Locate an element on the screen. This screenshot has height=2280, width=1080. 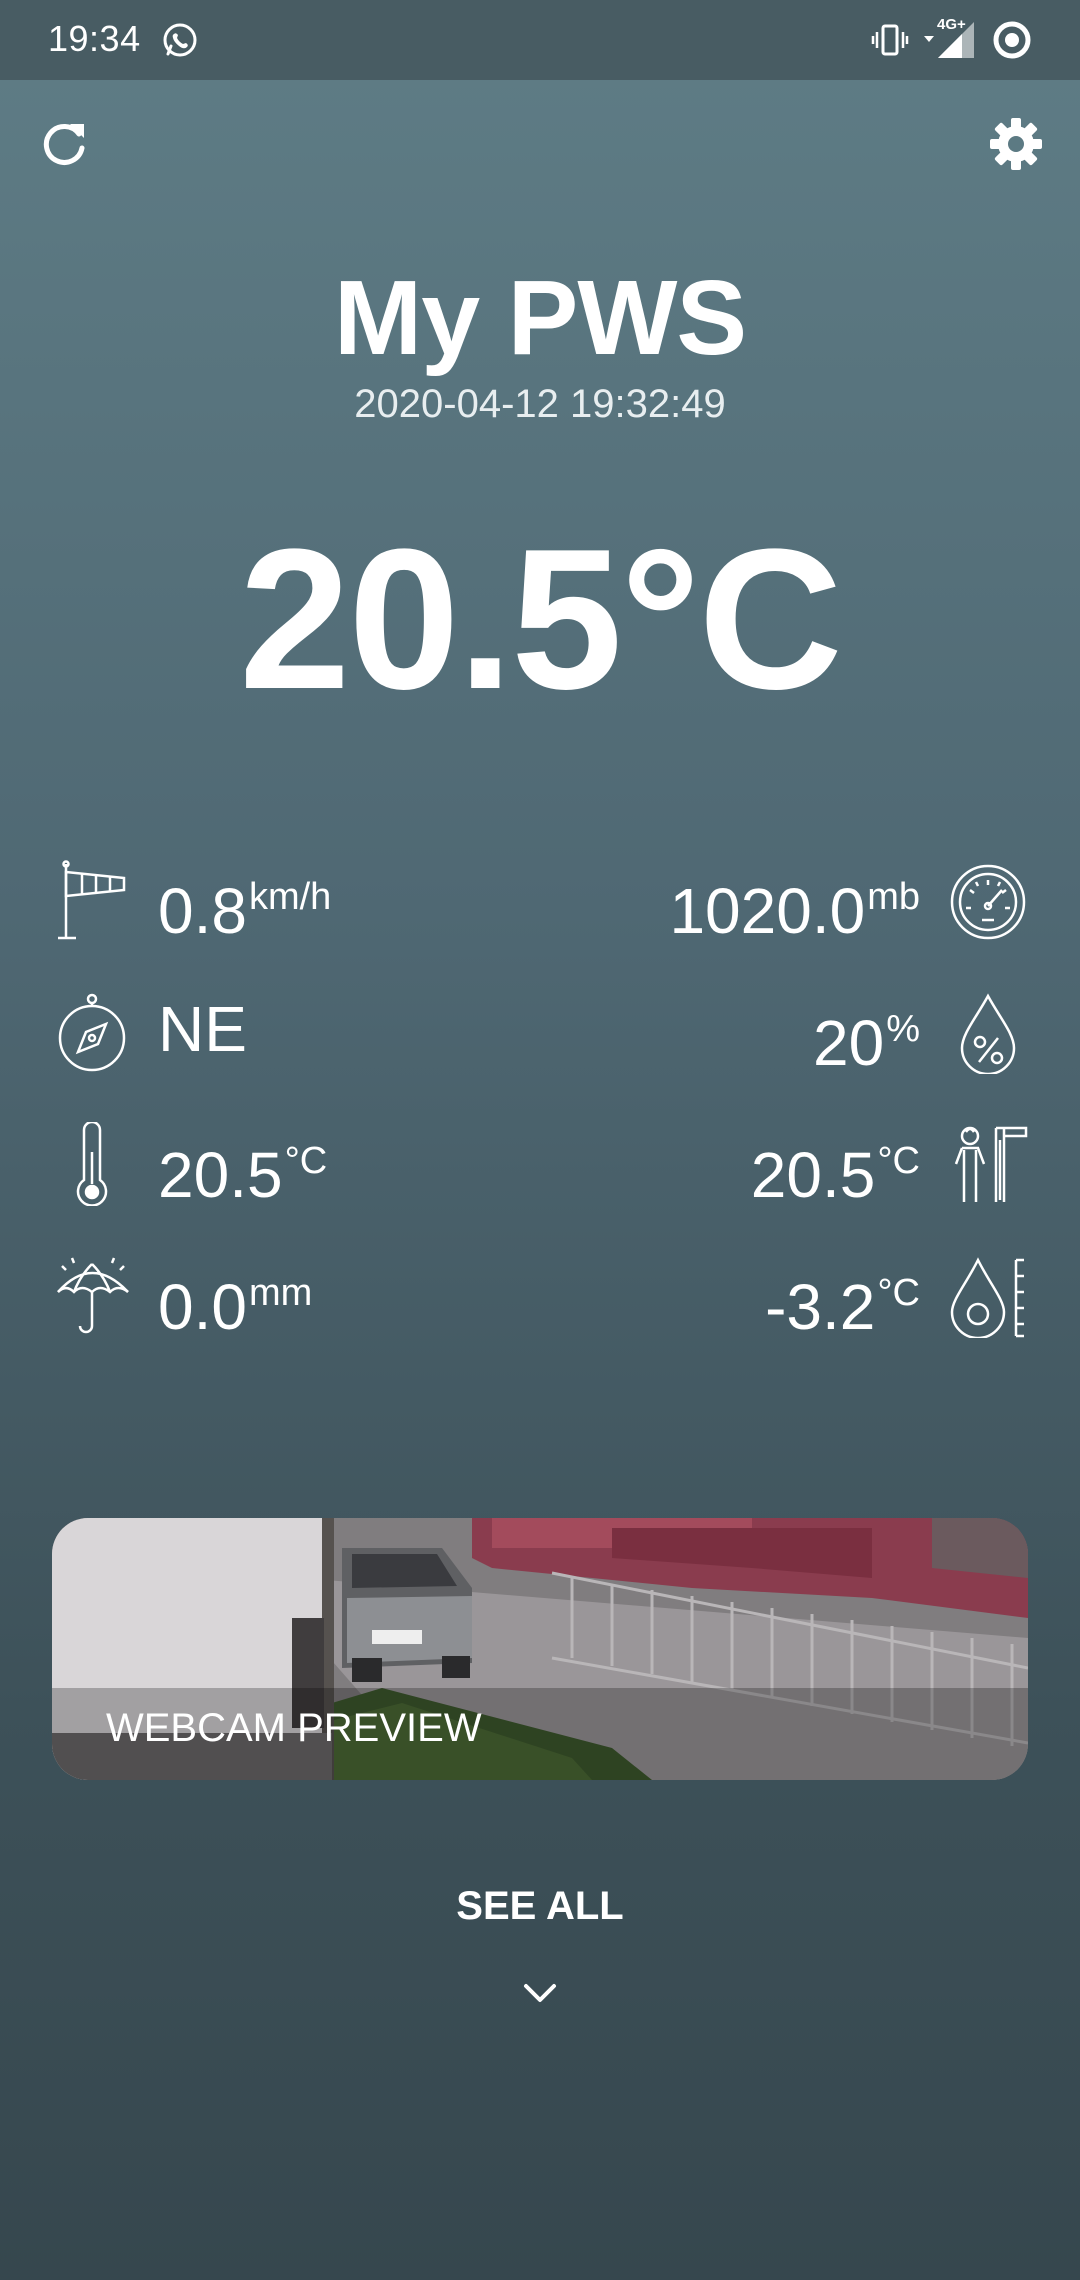
feels-like-metric: 20.5°C is located at coordinates (835, 1168).